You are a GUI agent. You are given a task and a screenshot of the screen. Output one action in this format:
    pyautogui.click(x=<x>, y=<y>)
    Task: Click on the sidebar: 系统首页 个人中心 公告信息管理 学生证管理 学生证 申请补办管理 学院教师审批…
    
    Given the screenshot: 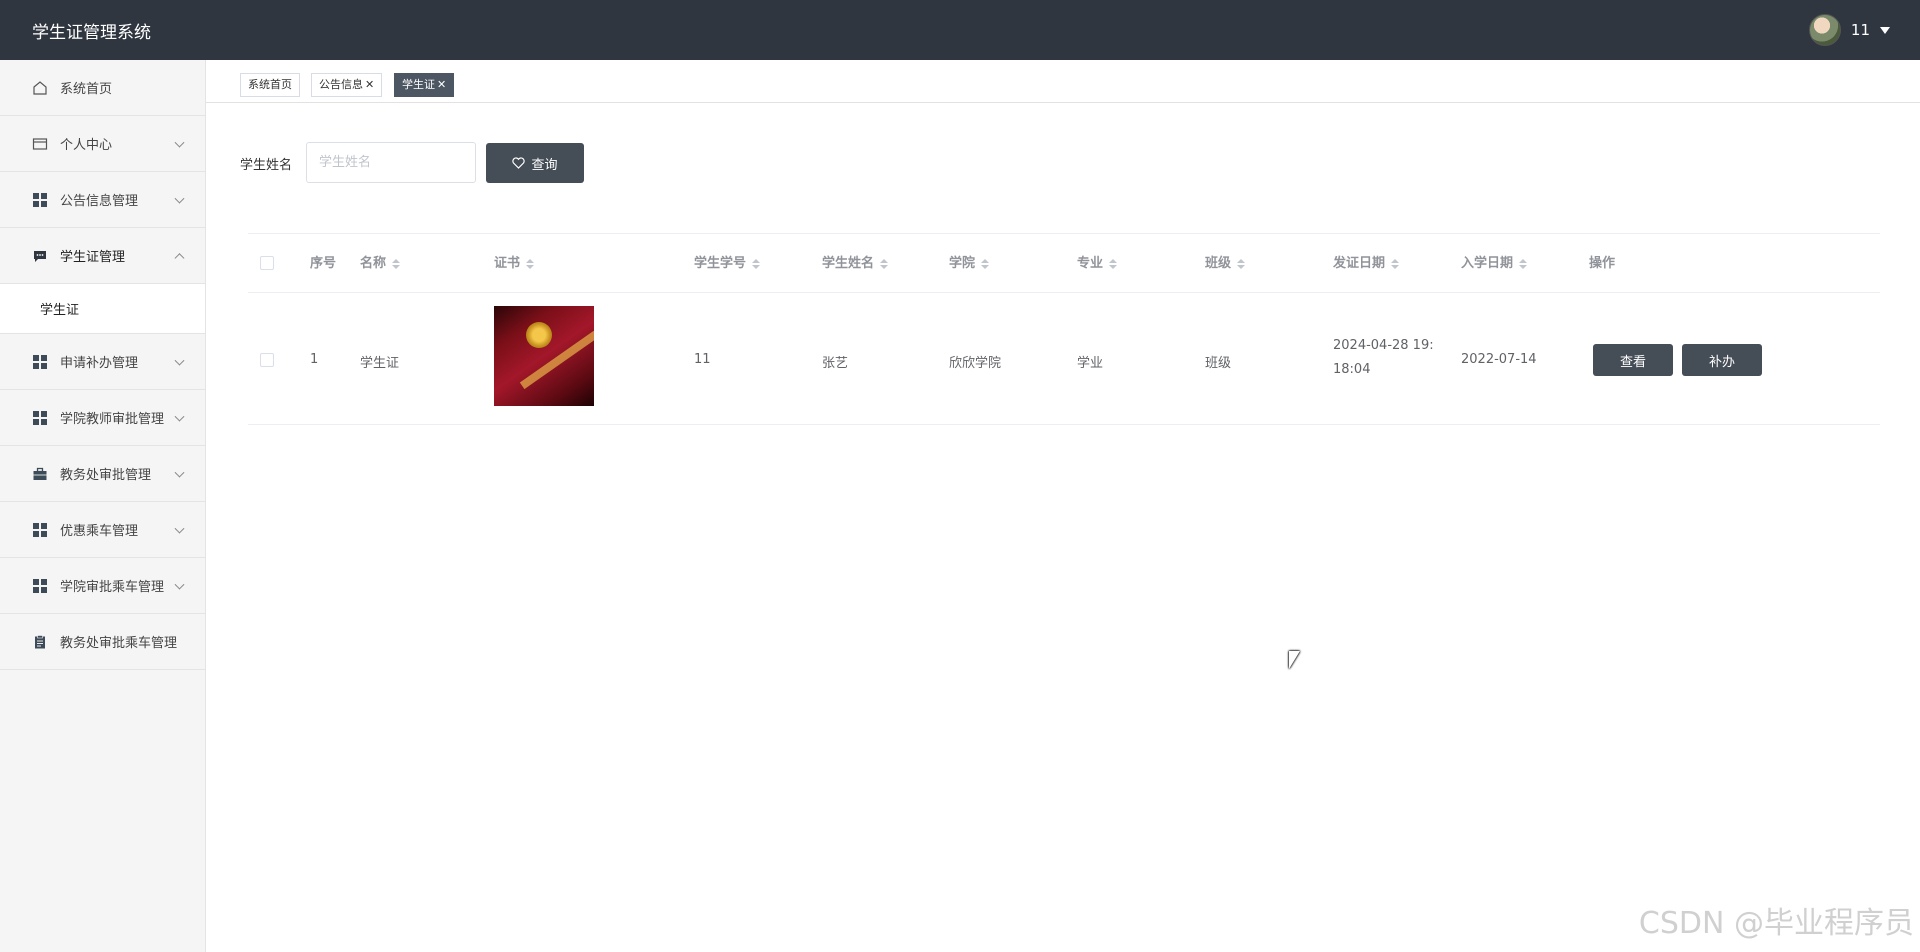 What is the action you would take?
    pyautogui.click(x=103, y=506)
    